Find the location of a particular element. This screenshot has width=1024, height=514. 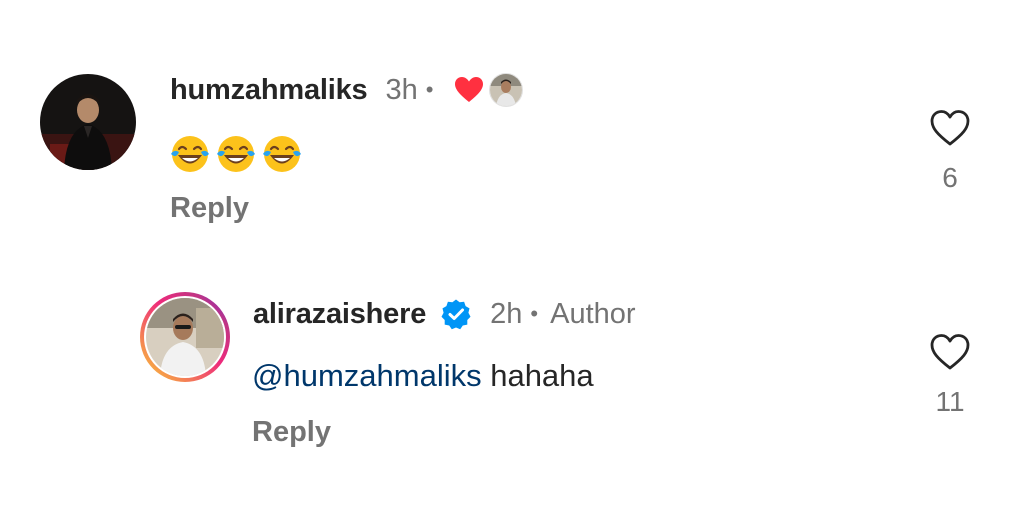

comment-text is located at coordinates (236, 154).